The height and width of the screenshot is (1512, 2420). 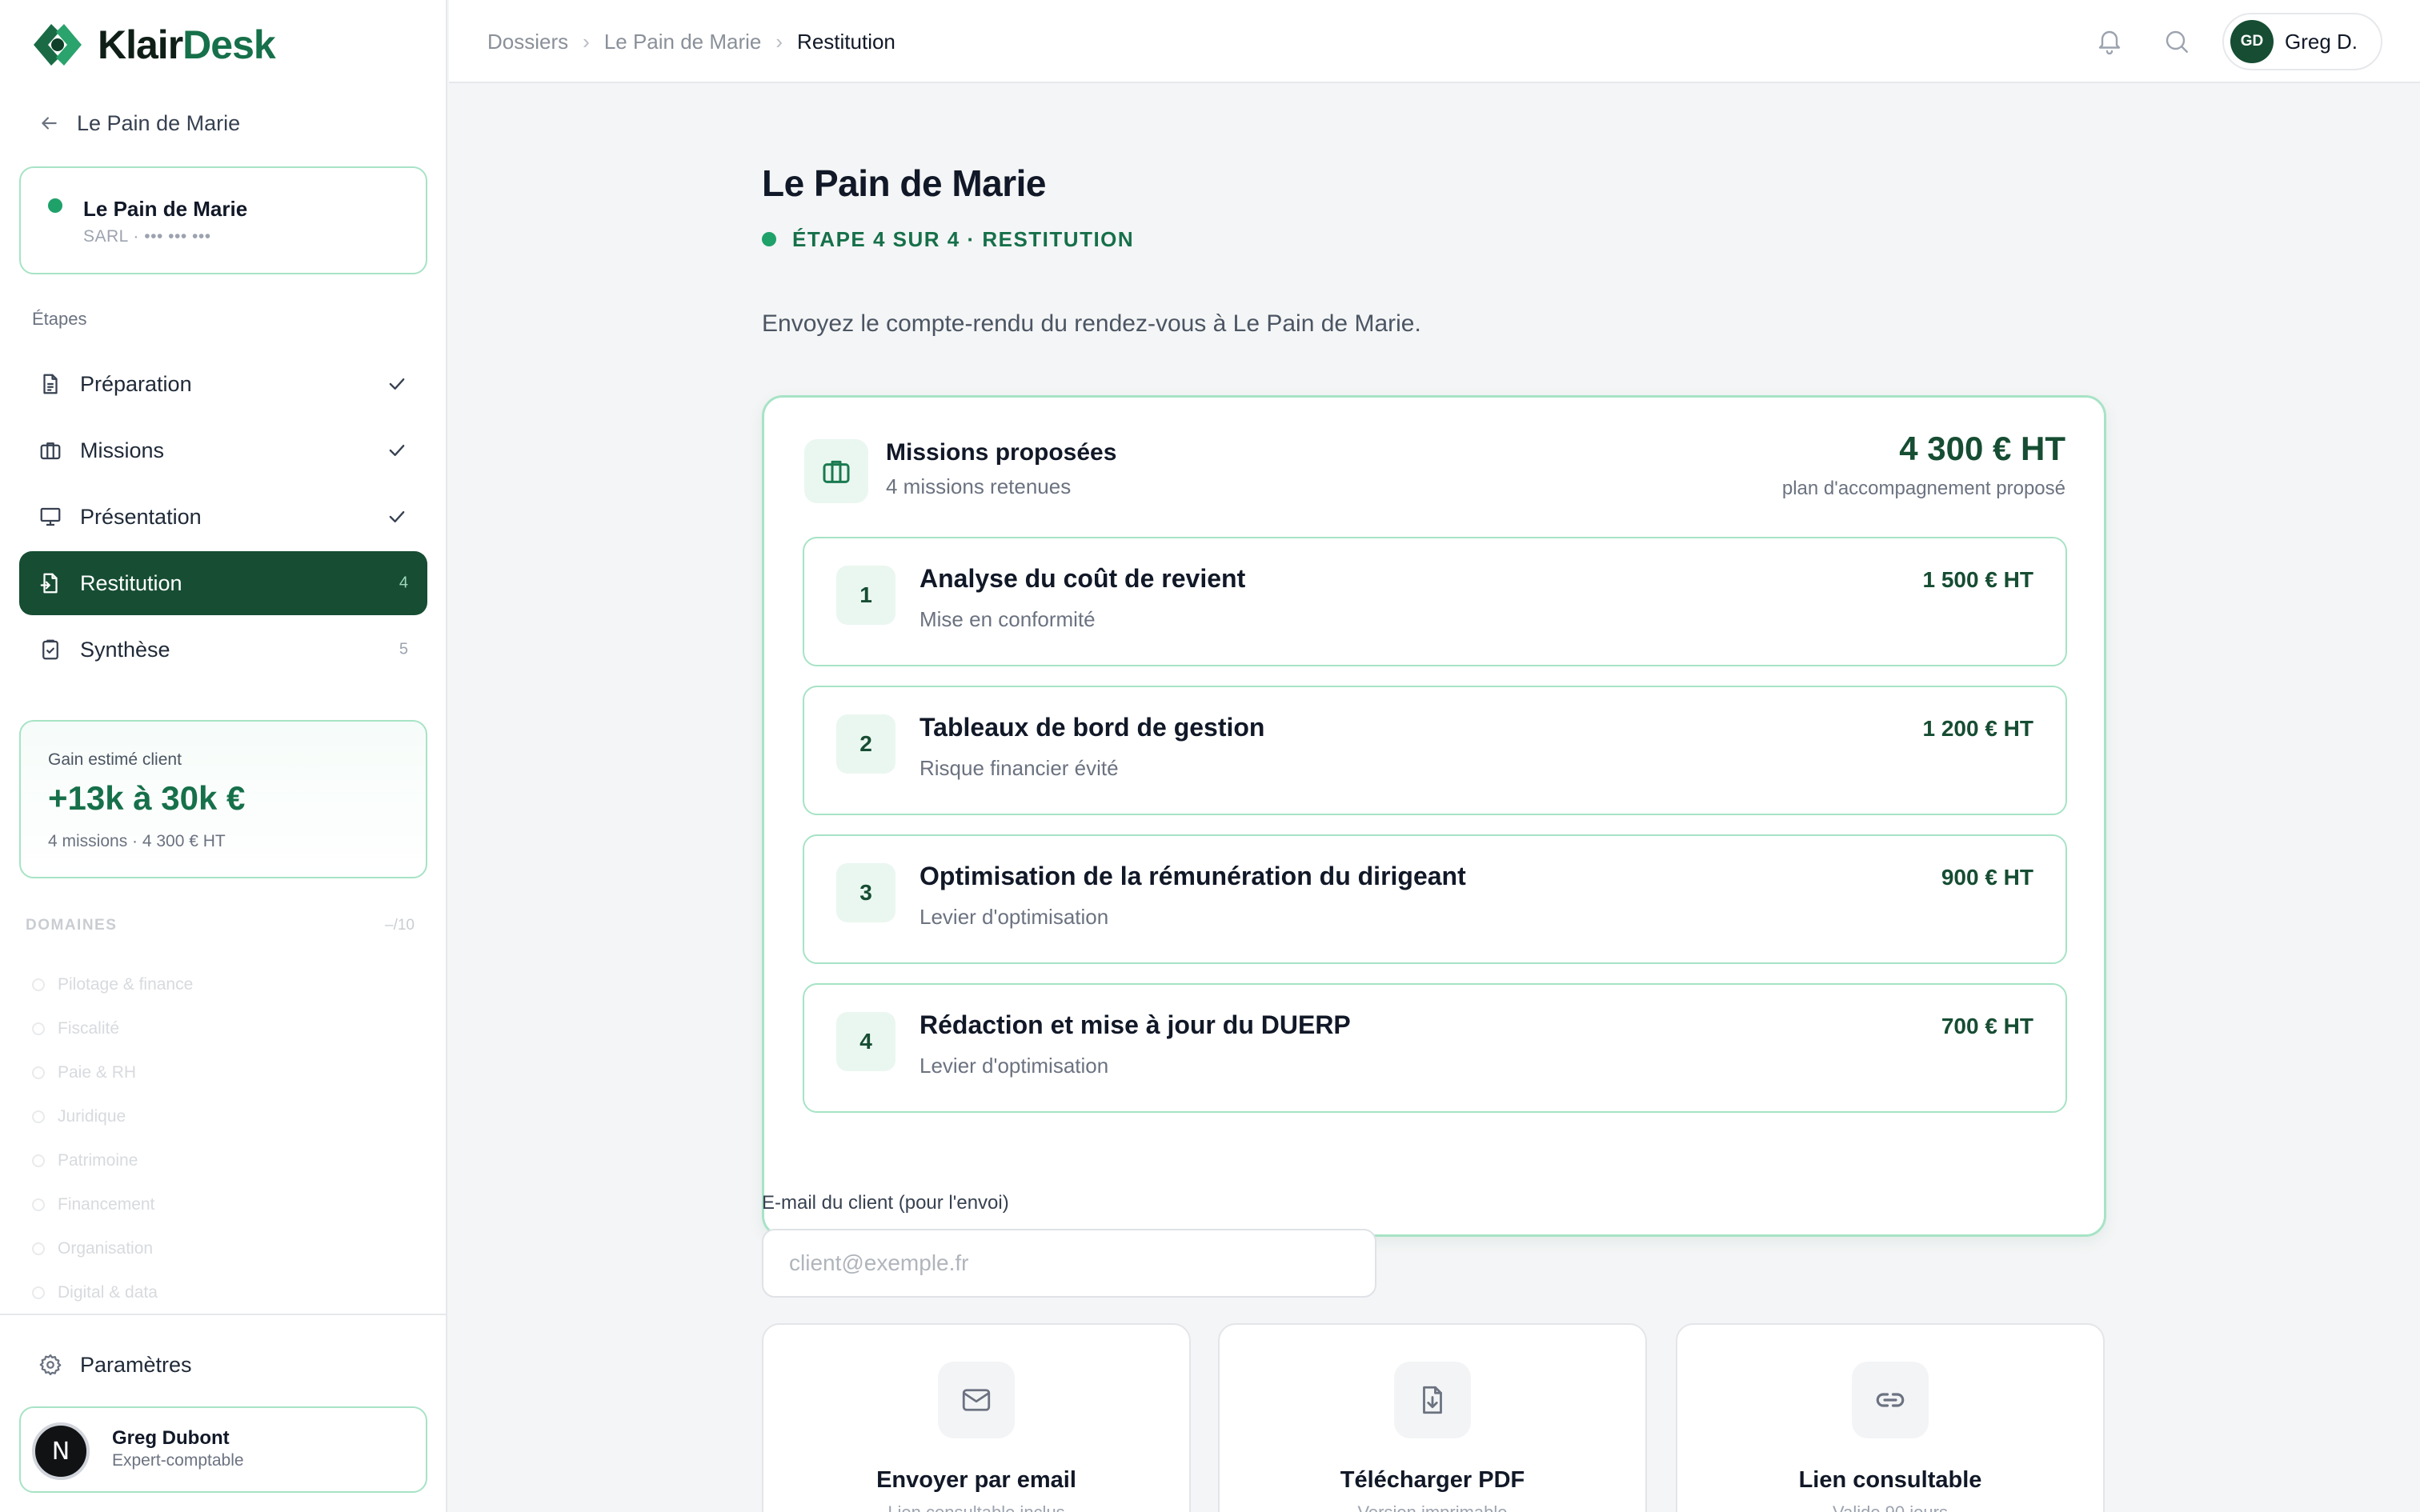 What do you see at coordinates (1019, 768) in the screenshot?
I see `mission-tag: Risque financier évité` at bounding box center [1019, 768].